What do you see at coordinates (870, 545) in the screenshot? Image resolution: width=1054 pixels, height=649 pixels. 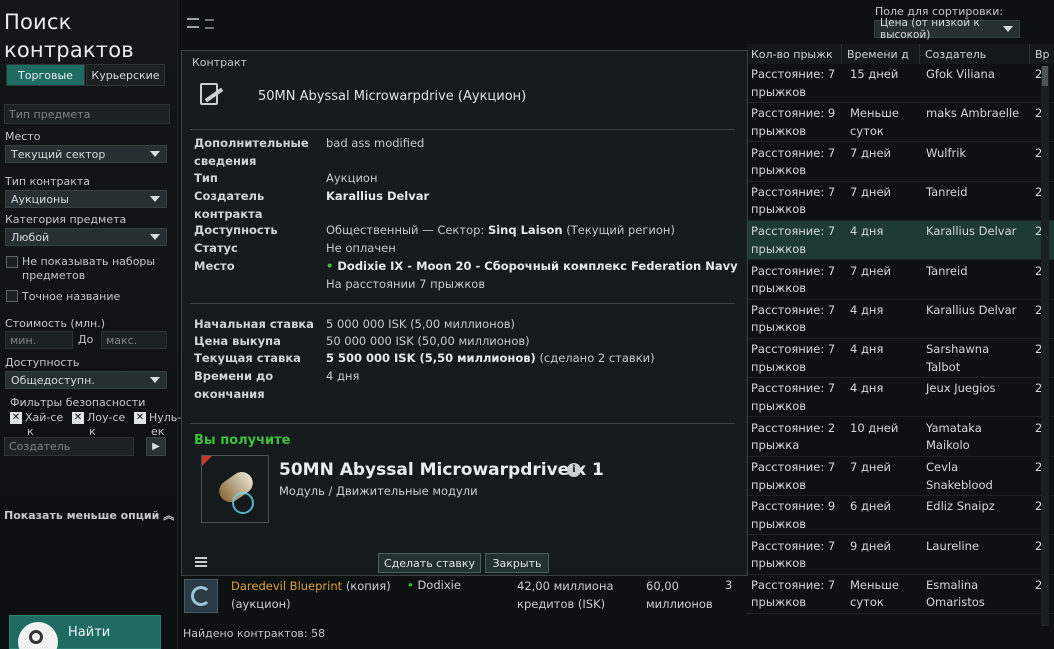 I see `time-cell: 9 дней` at bounding box center [870, 545].